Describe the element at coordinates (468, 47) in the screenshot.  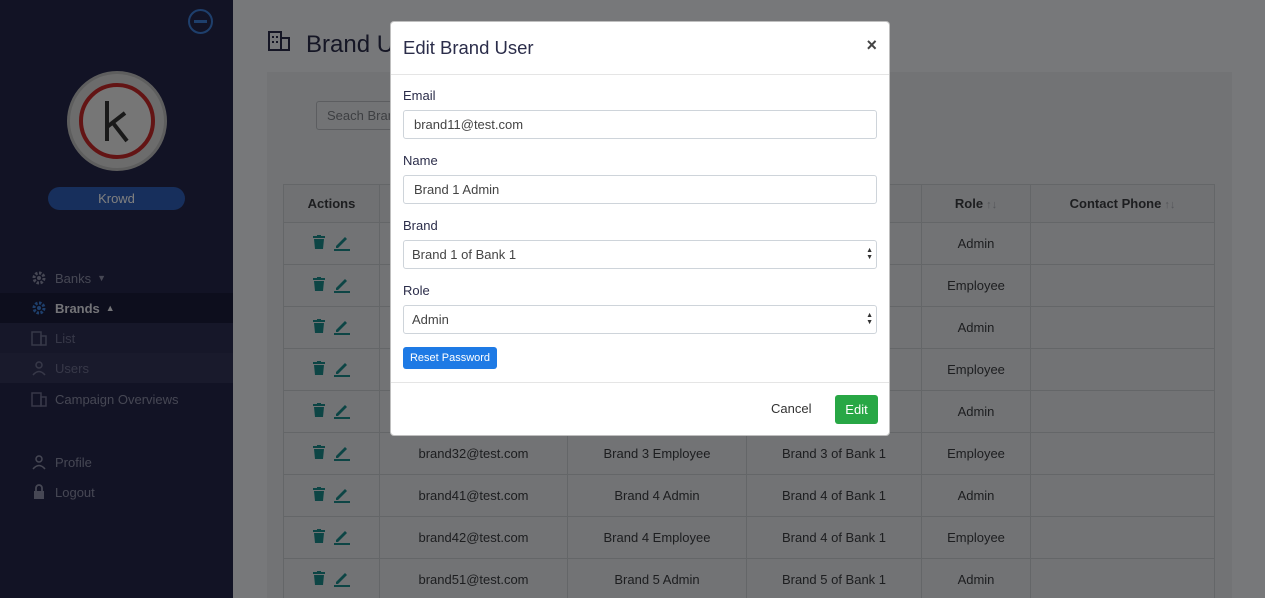
I see `modal-title: Edit Brand User` at that location.